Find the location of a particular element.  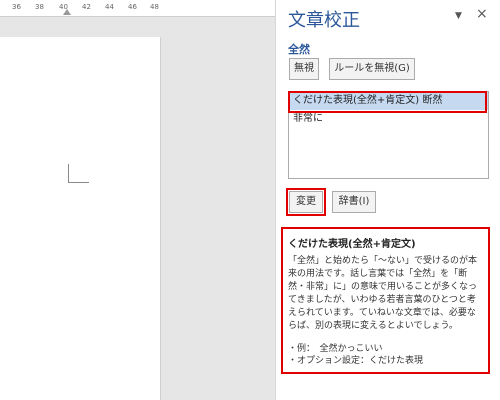

margin-corner-mark is located at coordinates (78, 173).